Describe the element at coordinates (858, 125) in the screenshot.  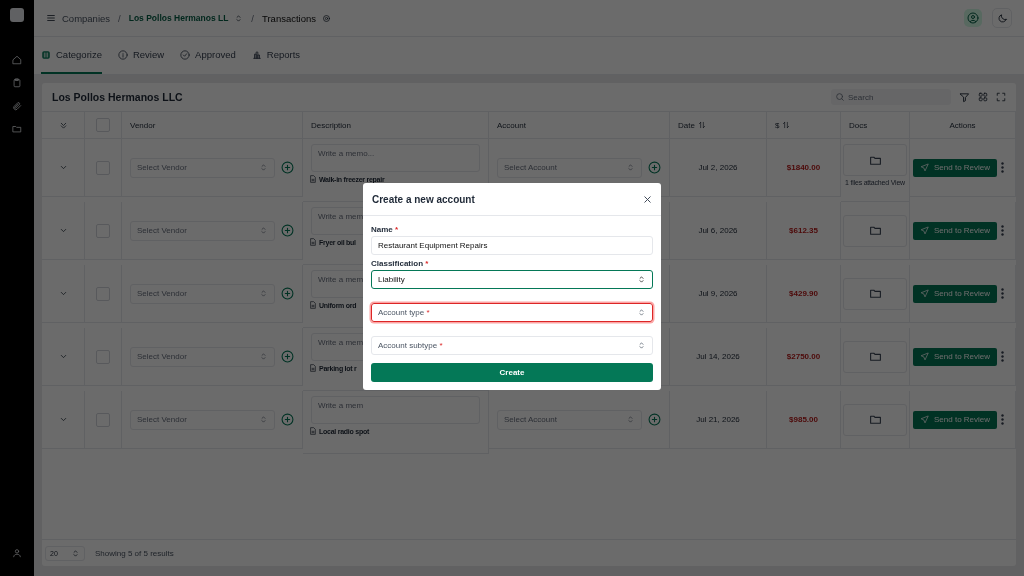
I see `column-header: Docs` at that location.